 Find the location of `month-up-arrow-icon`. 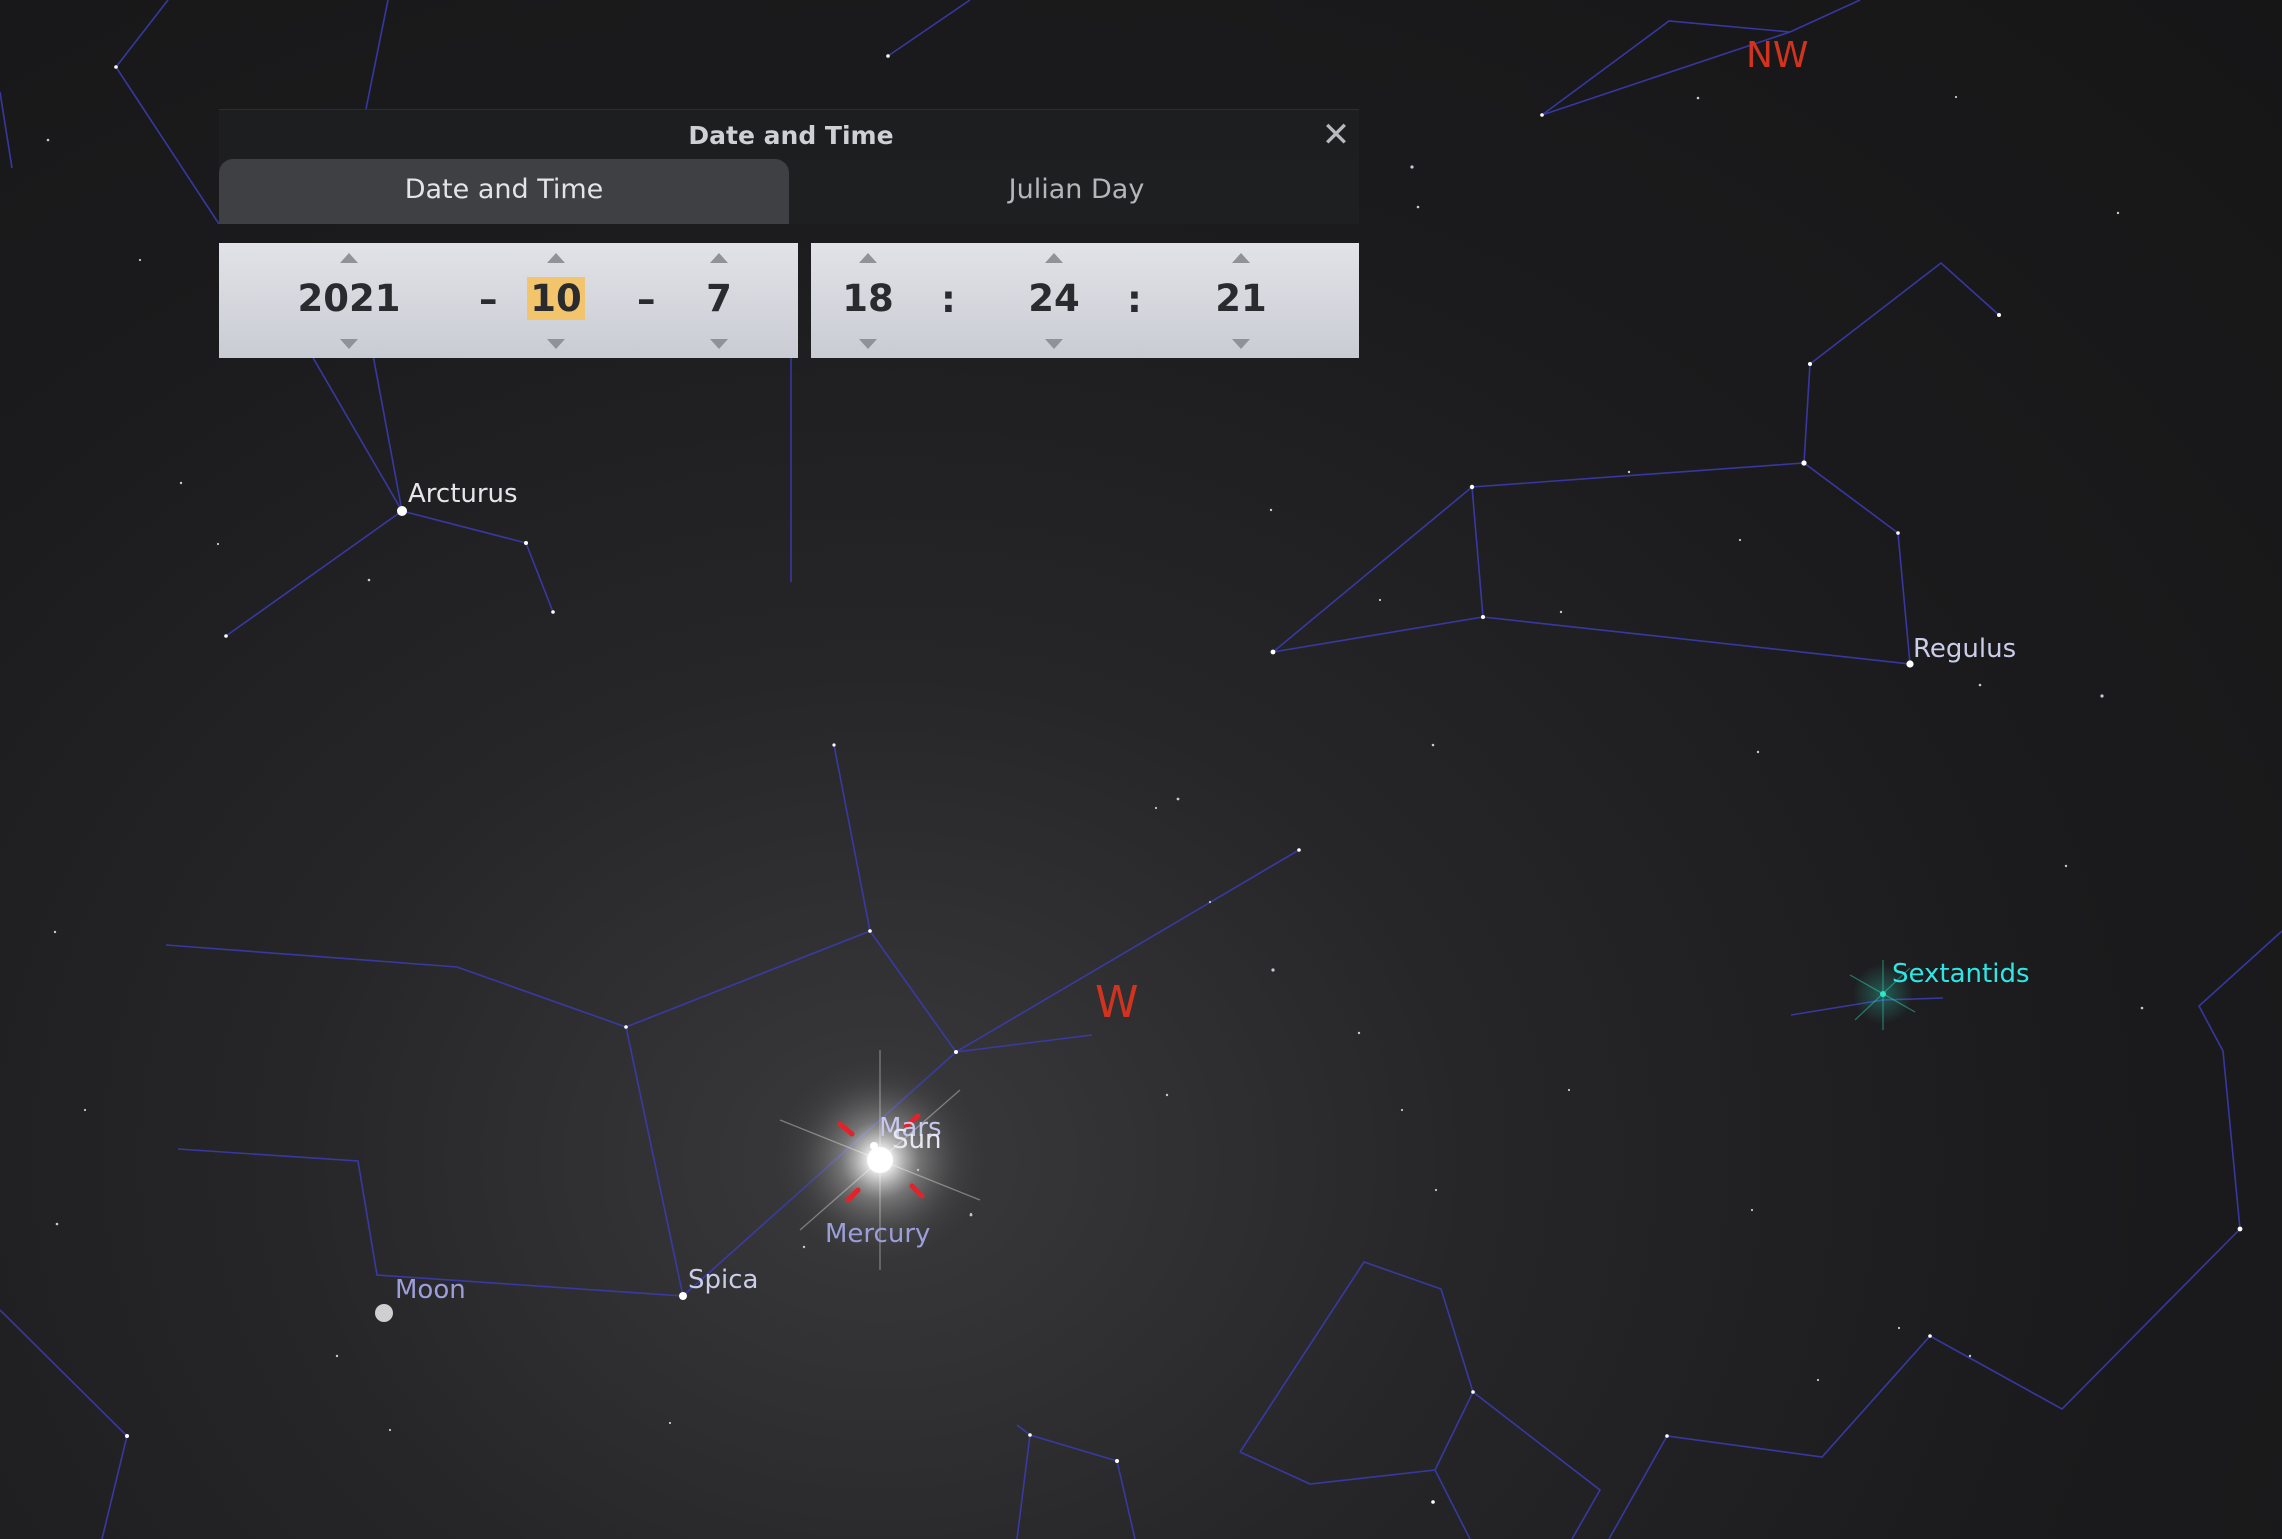

month-up-arrow-icon is located at coordinates (556, 258).